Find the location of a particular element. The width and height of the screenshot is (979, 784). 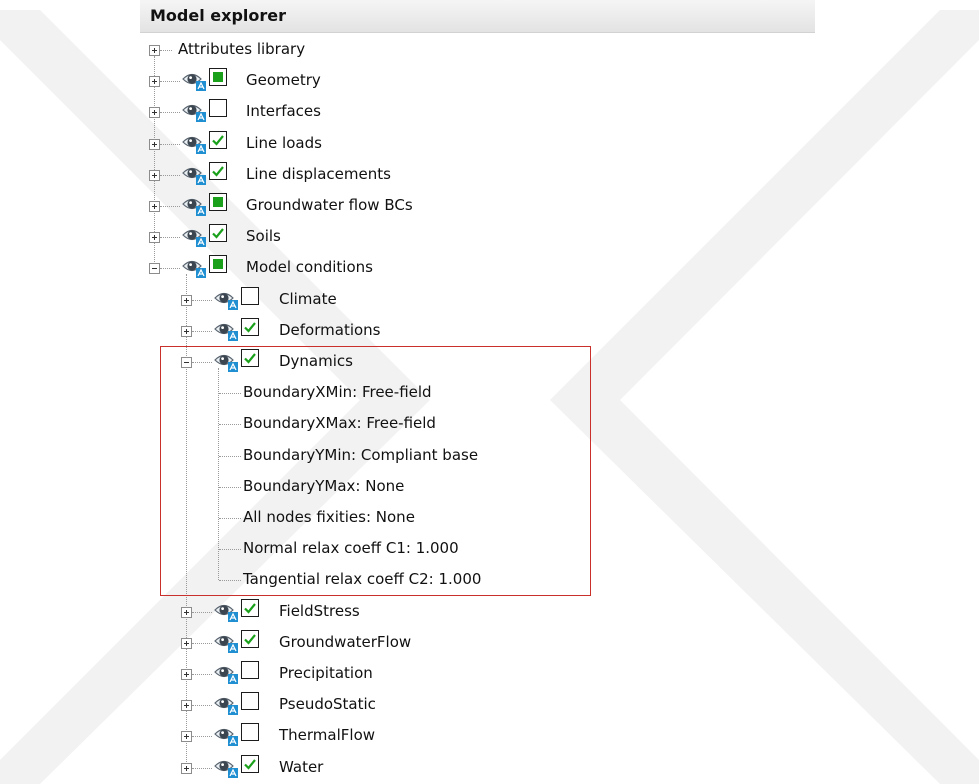

checkbox-model-conditions is located at coordinates (218, 264).